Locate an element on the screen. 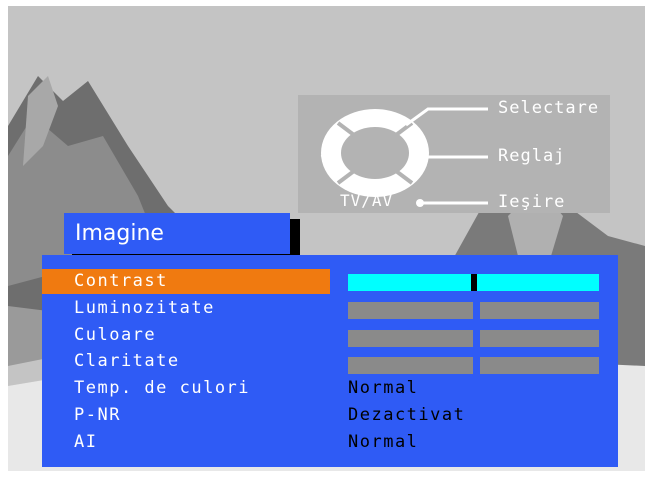  menu-item-color-temp: Temp. de culori is located at coordinates (186, 388).